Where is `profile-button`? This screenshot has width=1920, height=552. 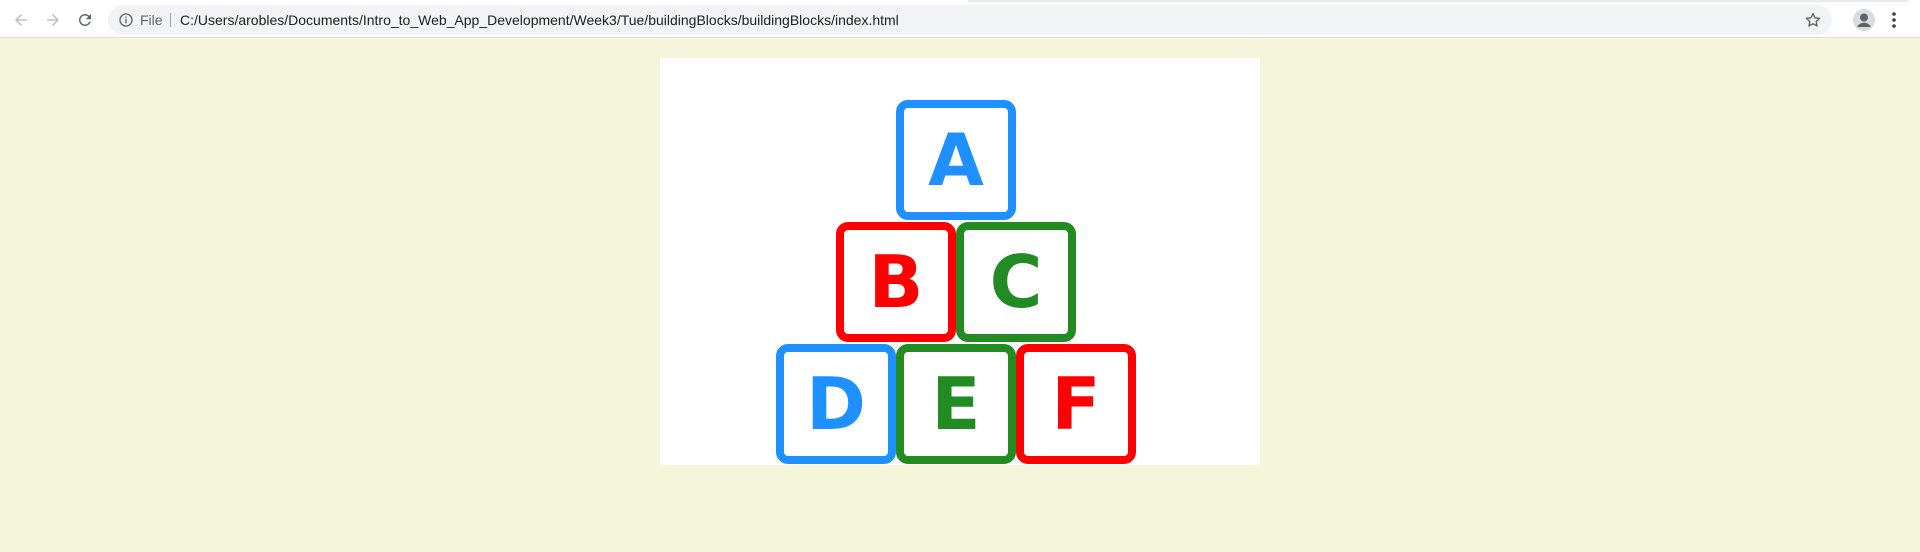 profile-button is located at coordinates (1864, 20).